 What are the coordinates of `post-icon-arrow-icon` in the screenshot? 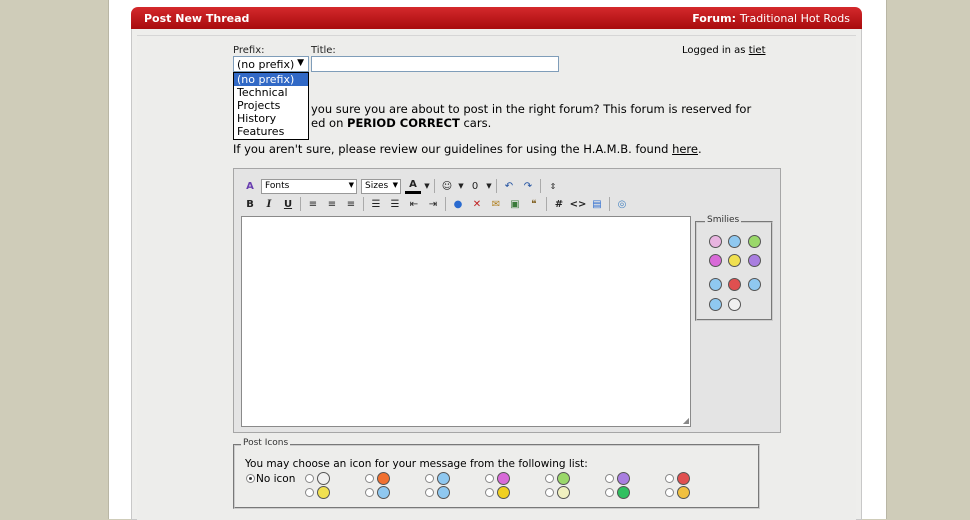 It's located at (623, 492).